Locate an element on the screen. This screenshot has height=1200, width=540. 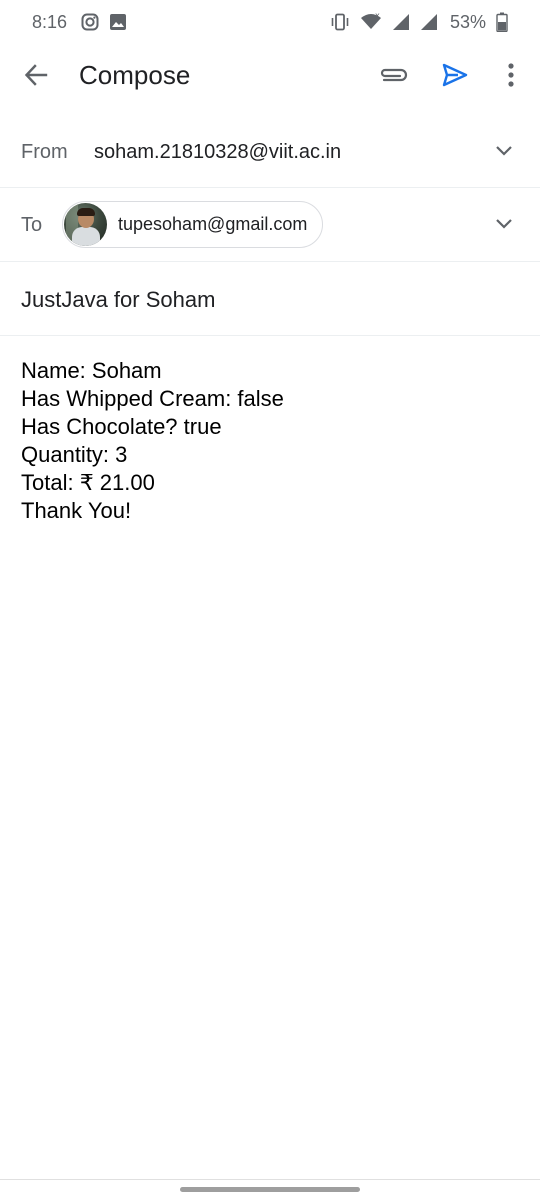
more-options-button is located at coordinates (511, 77).